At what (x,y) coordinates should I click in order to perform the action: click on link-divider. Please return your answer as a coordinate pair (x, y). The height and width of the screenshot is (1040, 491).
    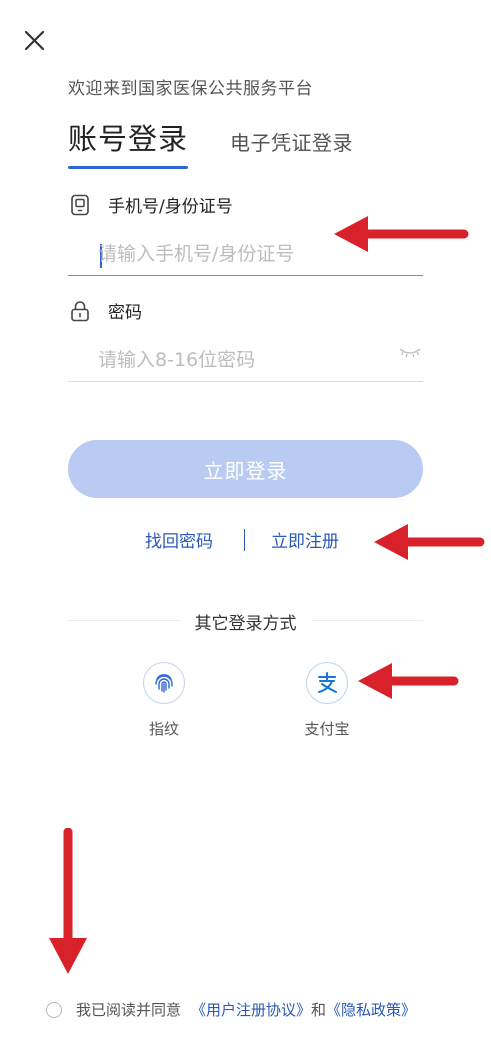
    Looking at the image, I should click on (244, 540).